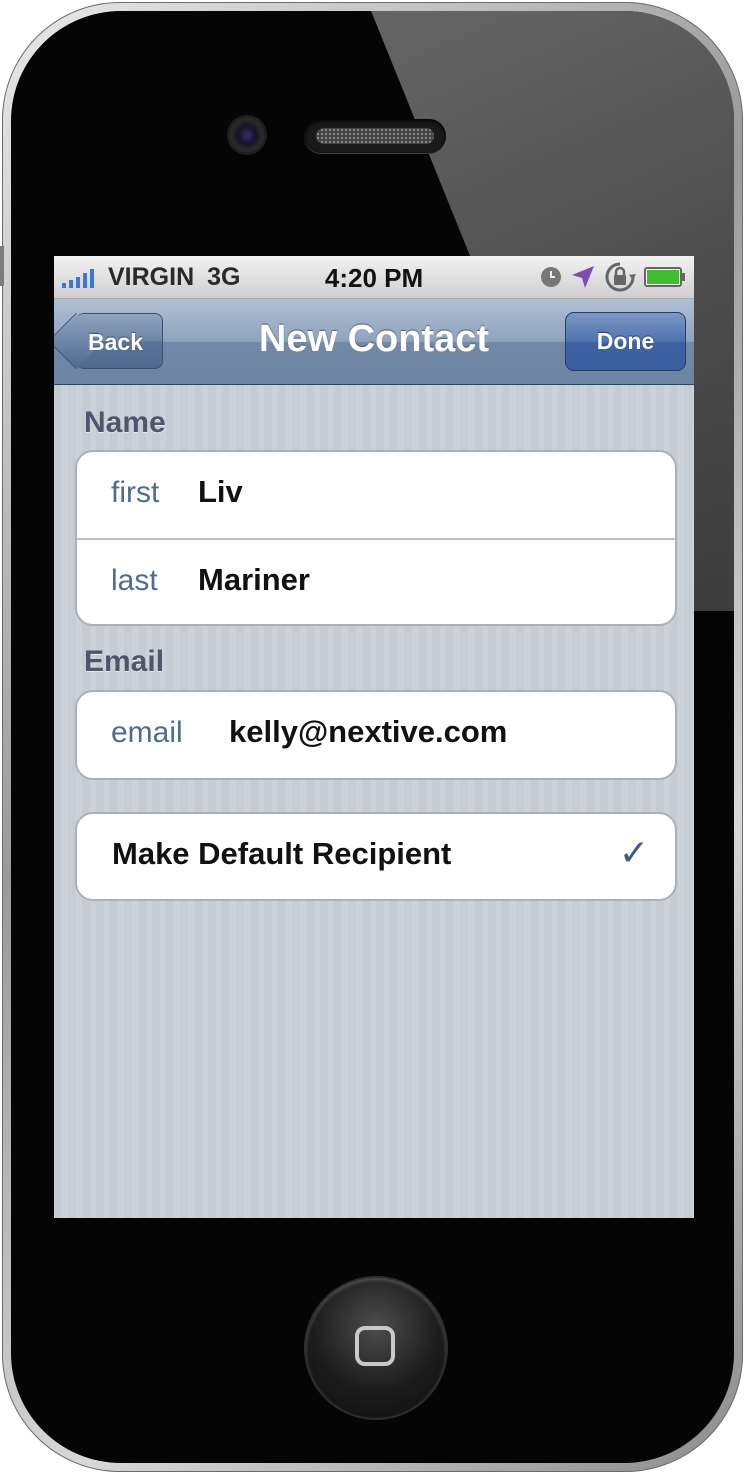 This screenshot has height=1476, width=747. I want to click on done-button-label: Done, so click(625, 341).